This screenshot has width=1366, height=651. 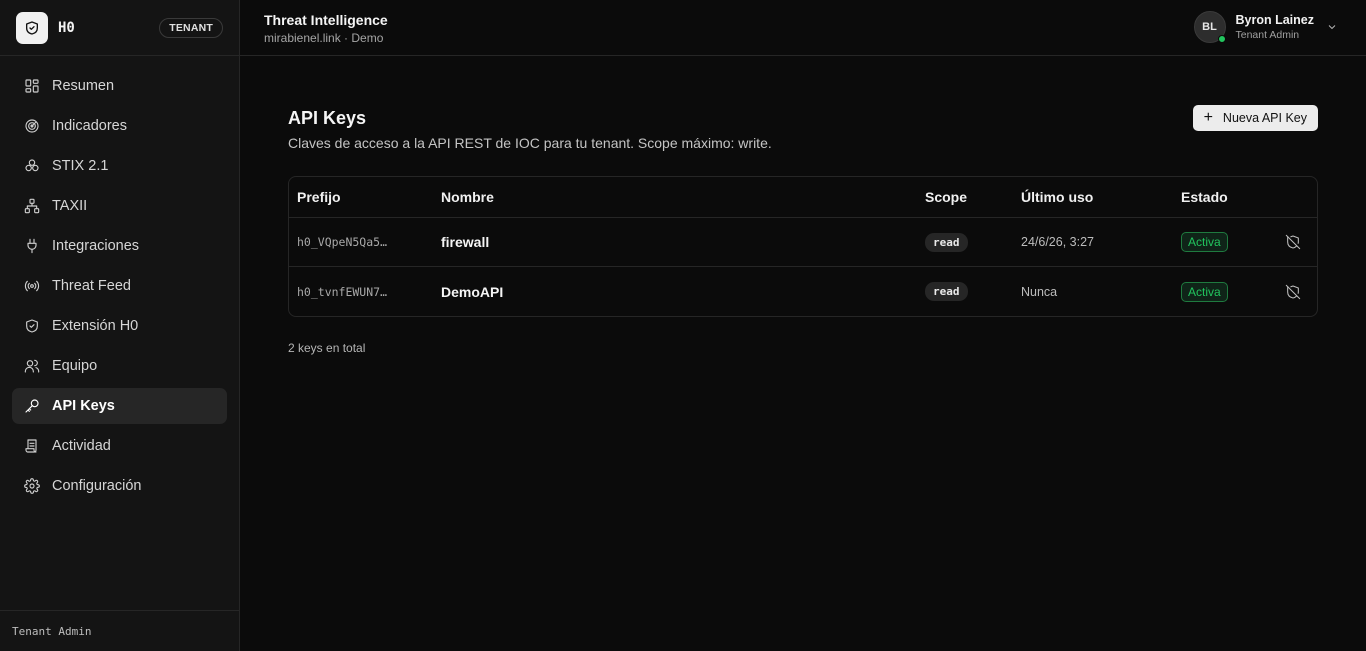 I want to click on brand: H0 TENANT, so click(x=119, y=28).